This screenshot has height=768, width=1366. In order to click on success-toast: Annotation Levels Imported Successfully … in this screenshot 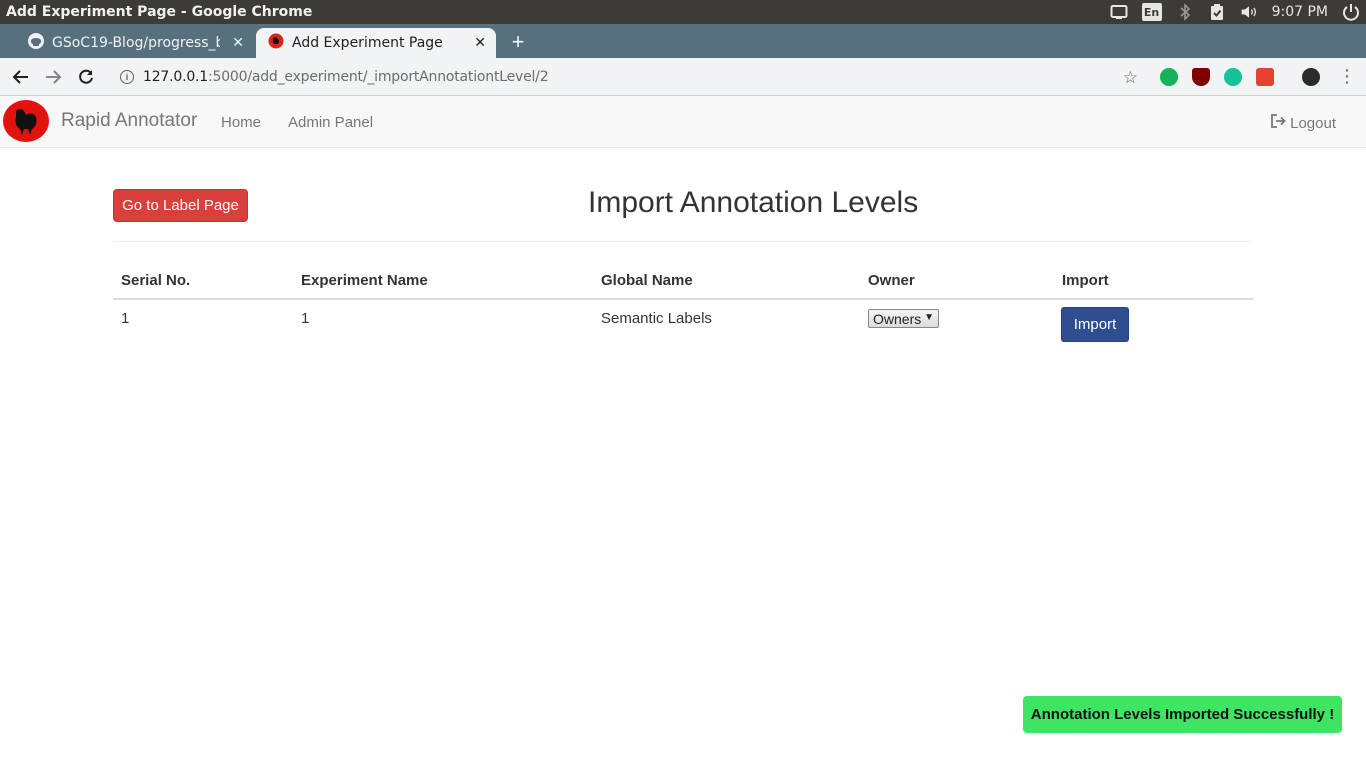, I will do `click(1182, 714)`.